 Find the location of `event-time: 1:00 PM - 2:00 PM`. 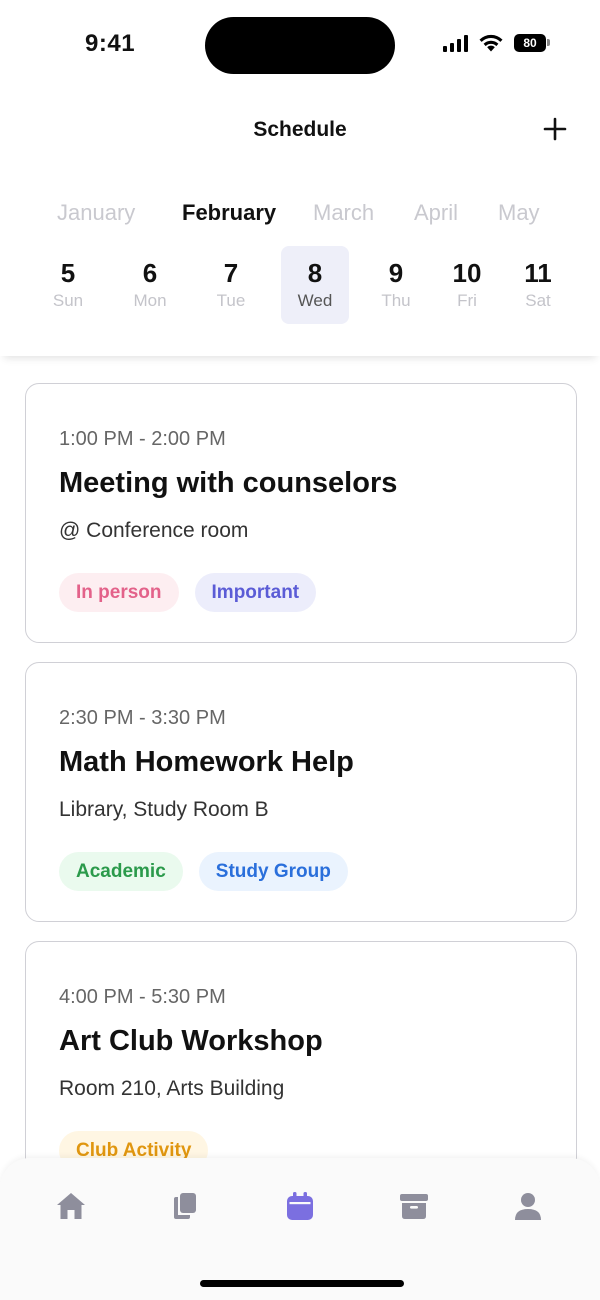

event-time: 1:00 PM - 2:00 PM is located at coordinates (142, 439).